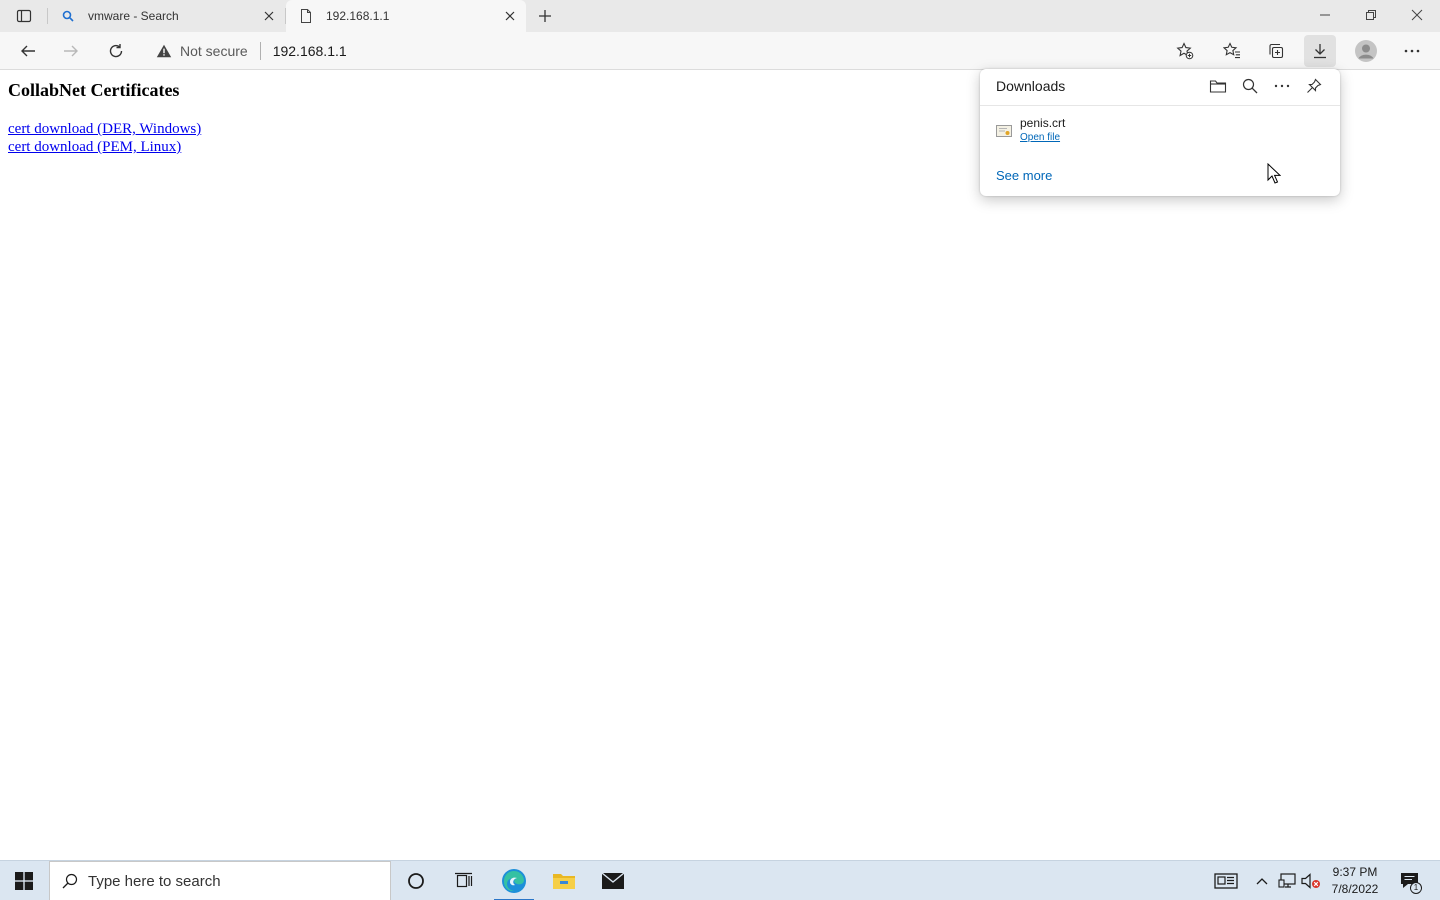 Image resolution: width=1440 pixels, height=900 pixels. I want to click on edge-taskbar-button, so click(514, 880).